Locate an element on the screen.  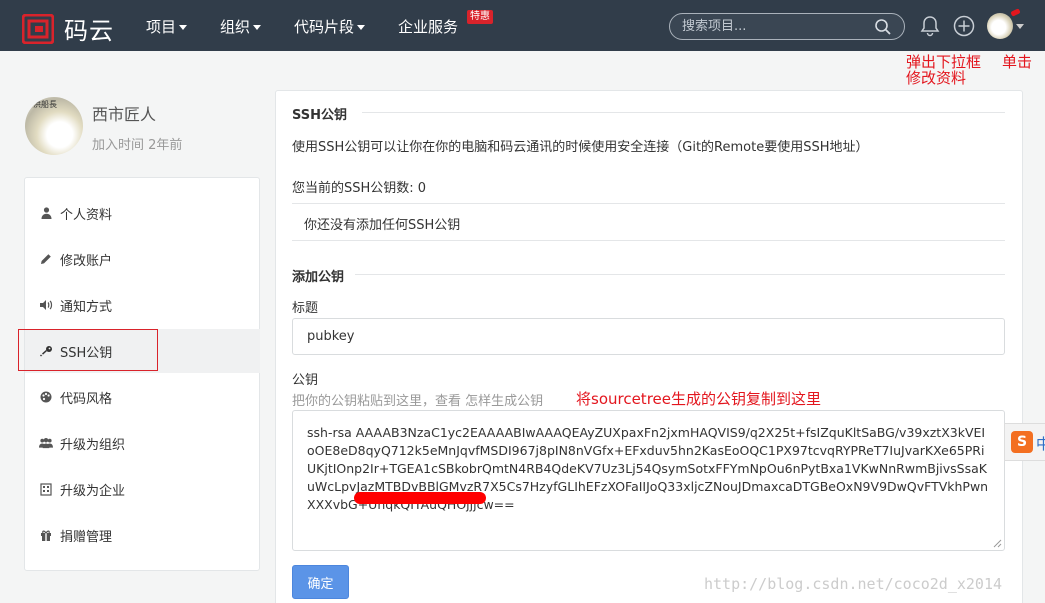
main-nav: 项目 组织 代码片段 企业服务 特惠 is located at coordinates (320, 23).